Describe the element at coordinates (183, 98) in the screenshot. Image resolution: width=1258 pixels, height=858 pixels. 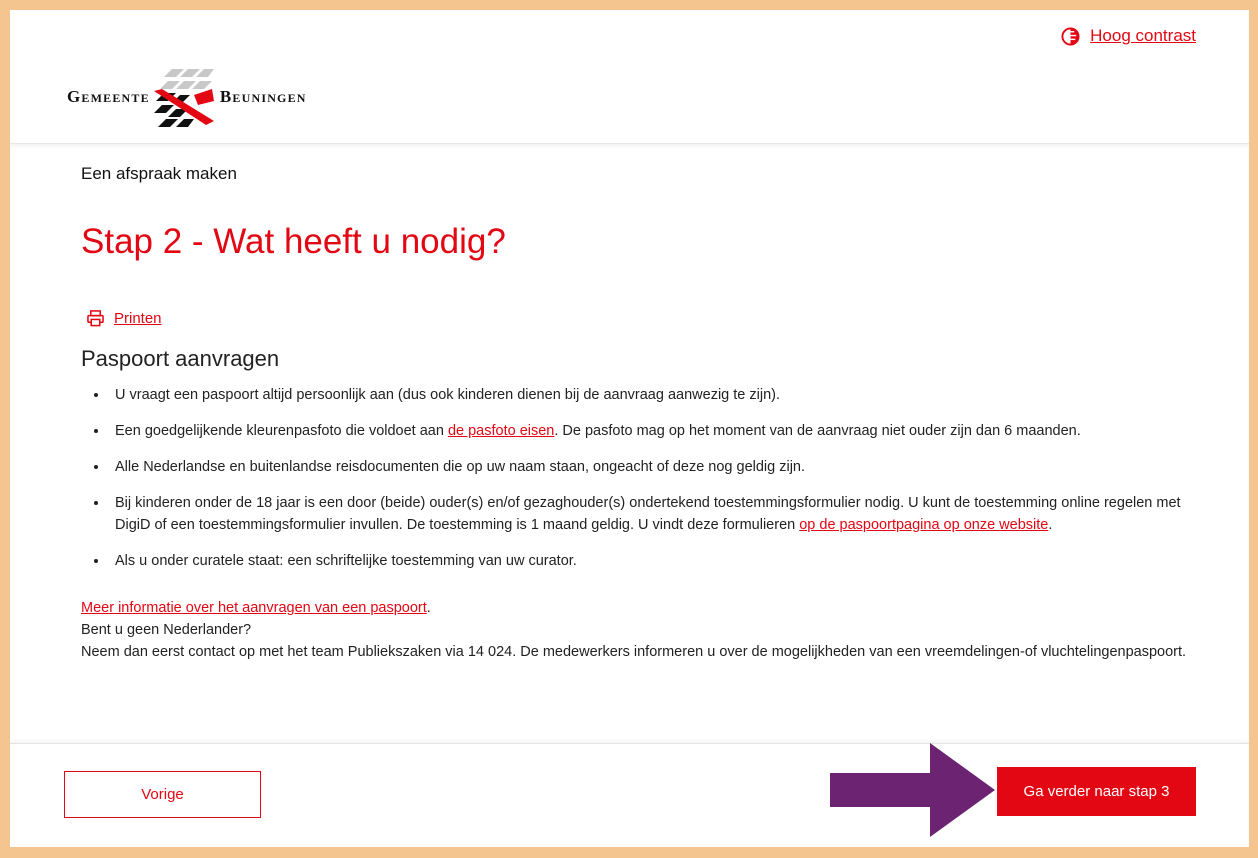
I see `logo-emblem-icon` at that location.